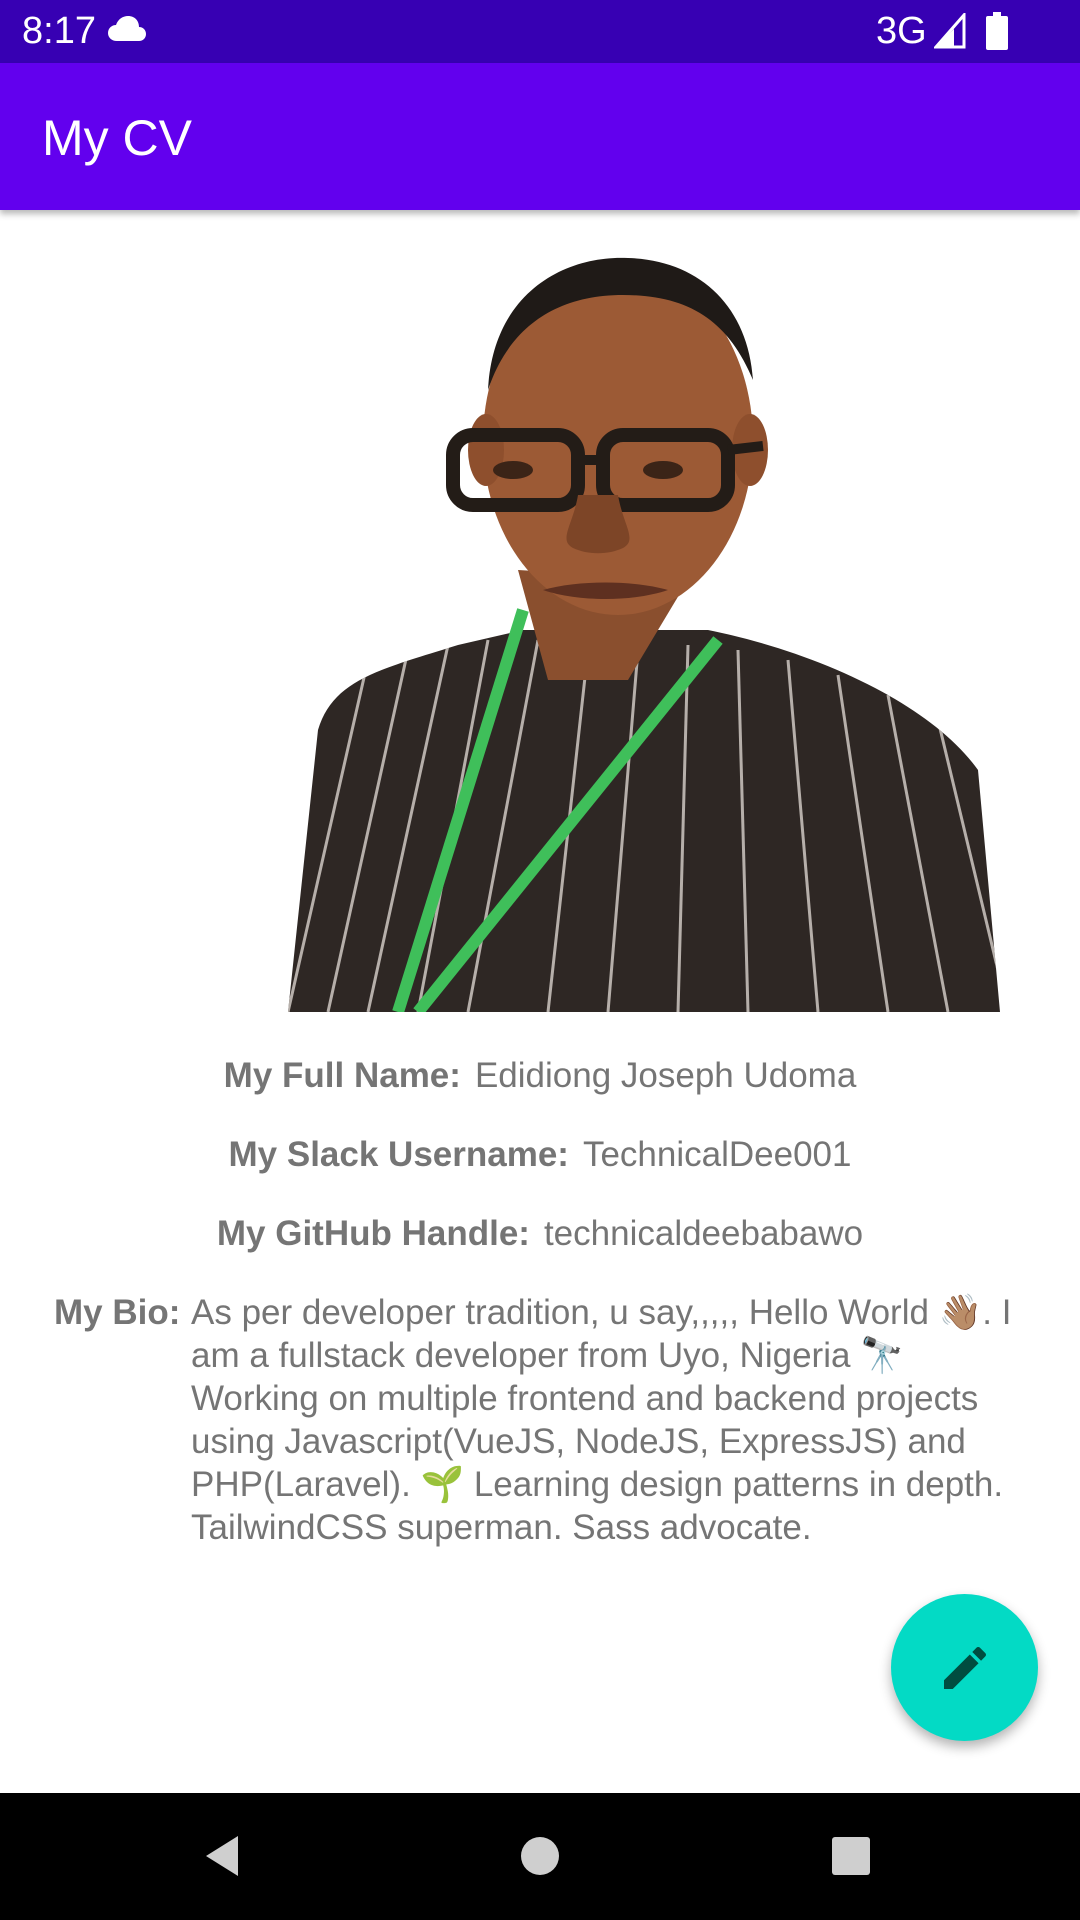 The width and height of the screenshot is (1080, 1920). I want to click on pencil-icon, so click(964, 1667).